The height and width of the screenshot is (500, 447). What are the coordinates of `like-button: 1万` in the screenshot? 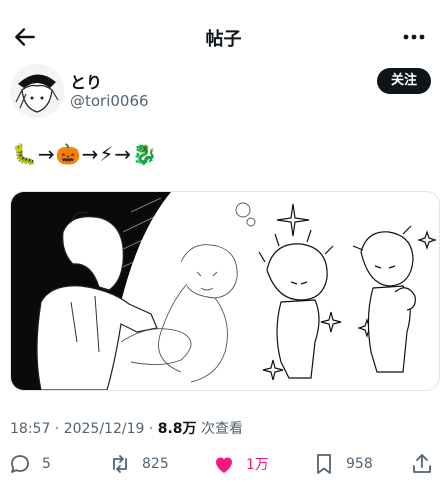 It's located at (240, 464).